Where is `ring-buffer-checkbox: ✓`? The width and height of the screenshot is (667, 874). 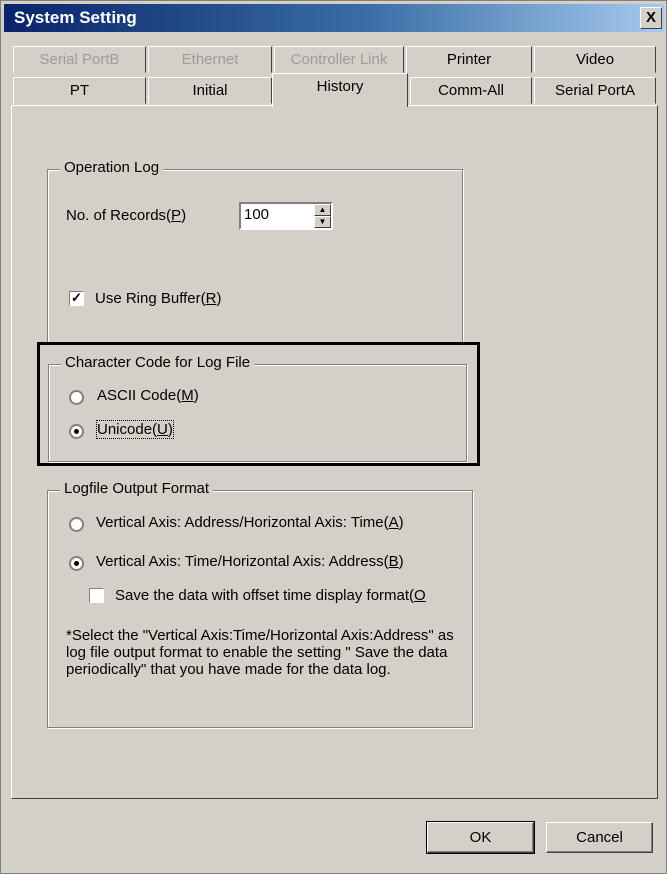 ring-buffer-checkbox: ✓ is located at coordinates (76, 298).